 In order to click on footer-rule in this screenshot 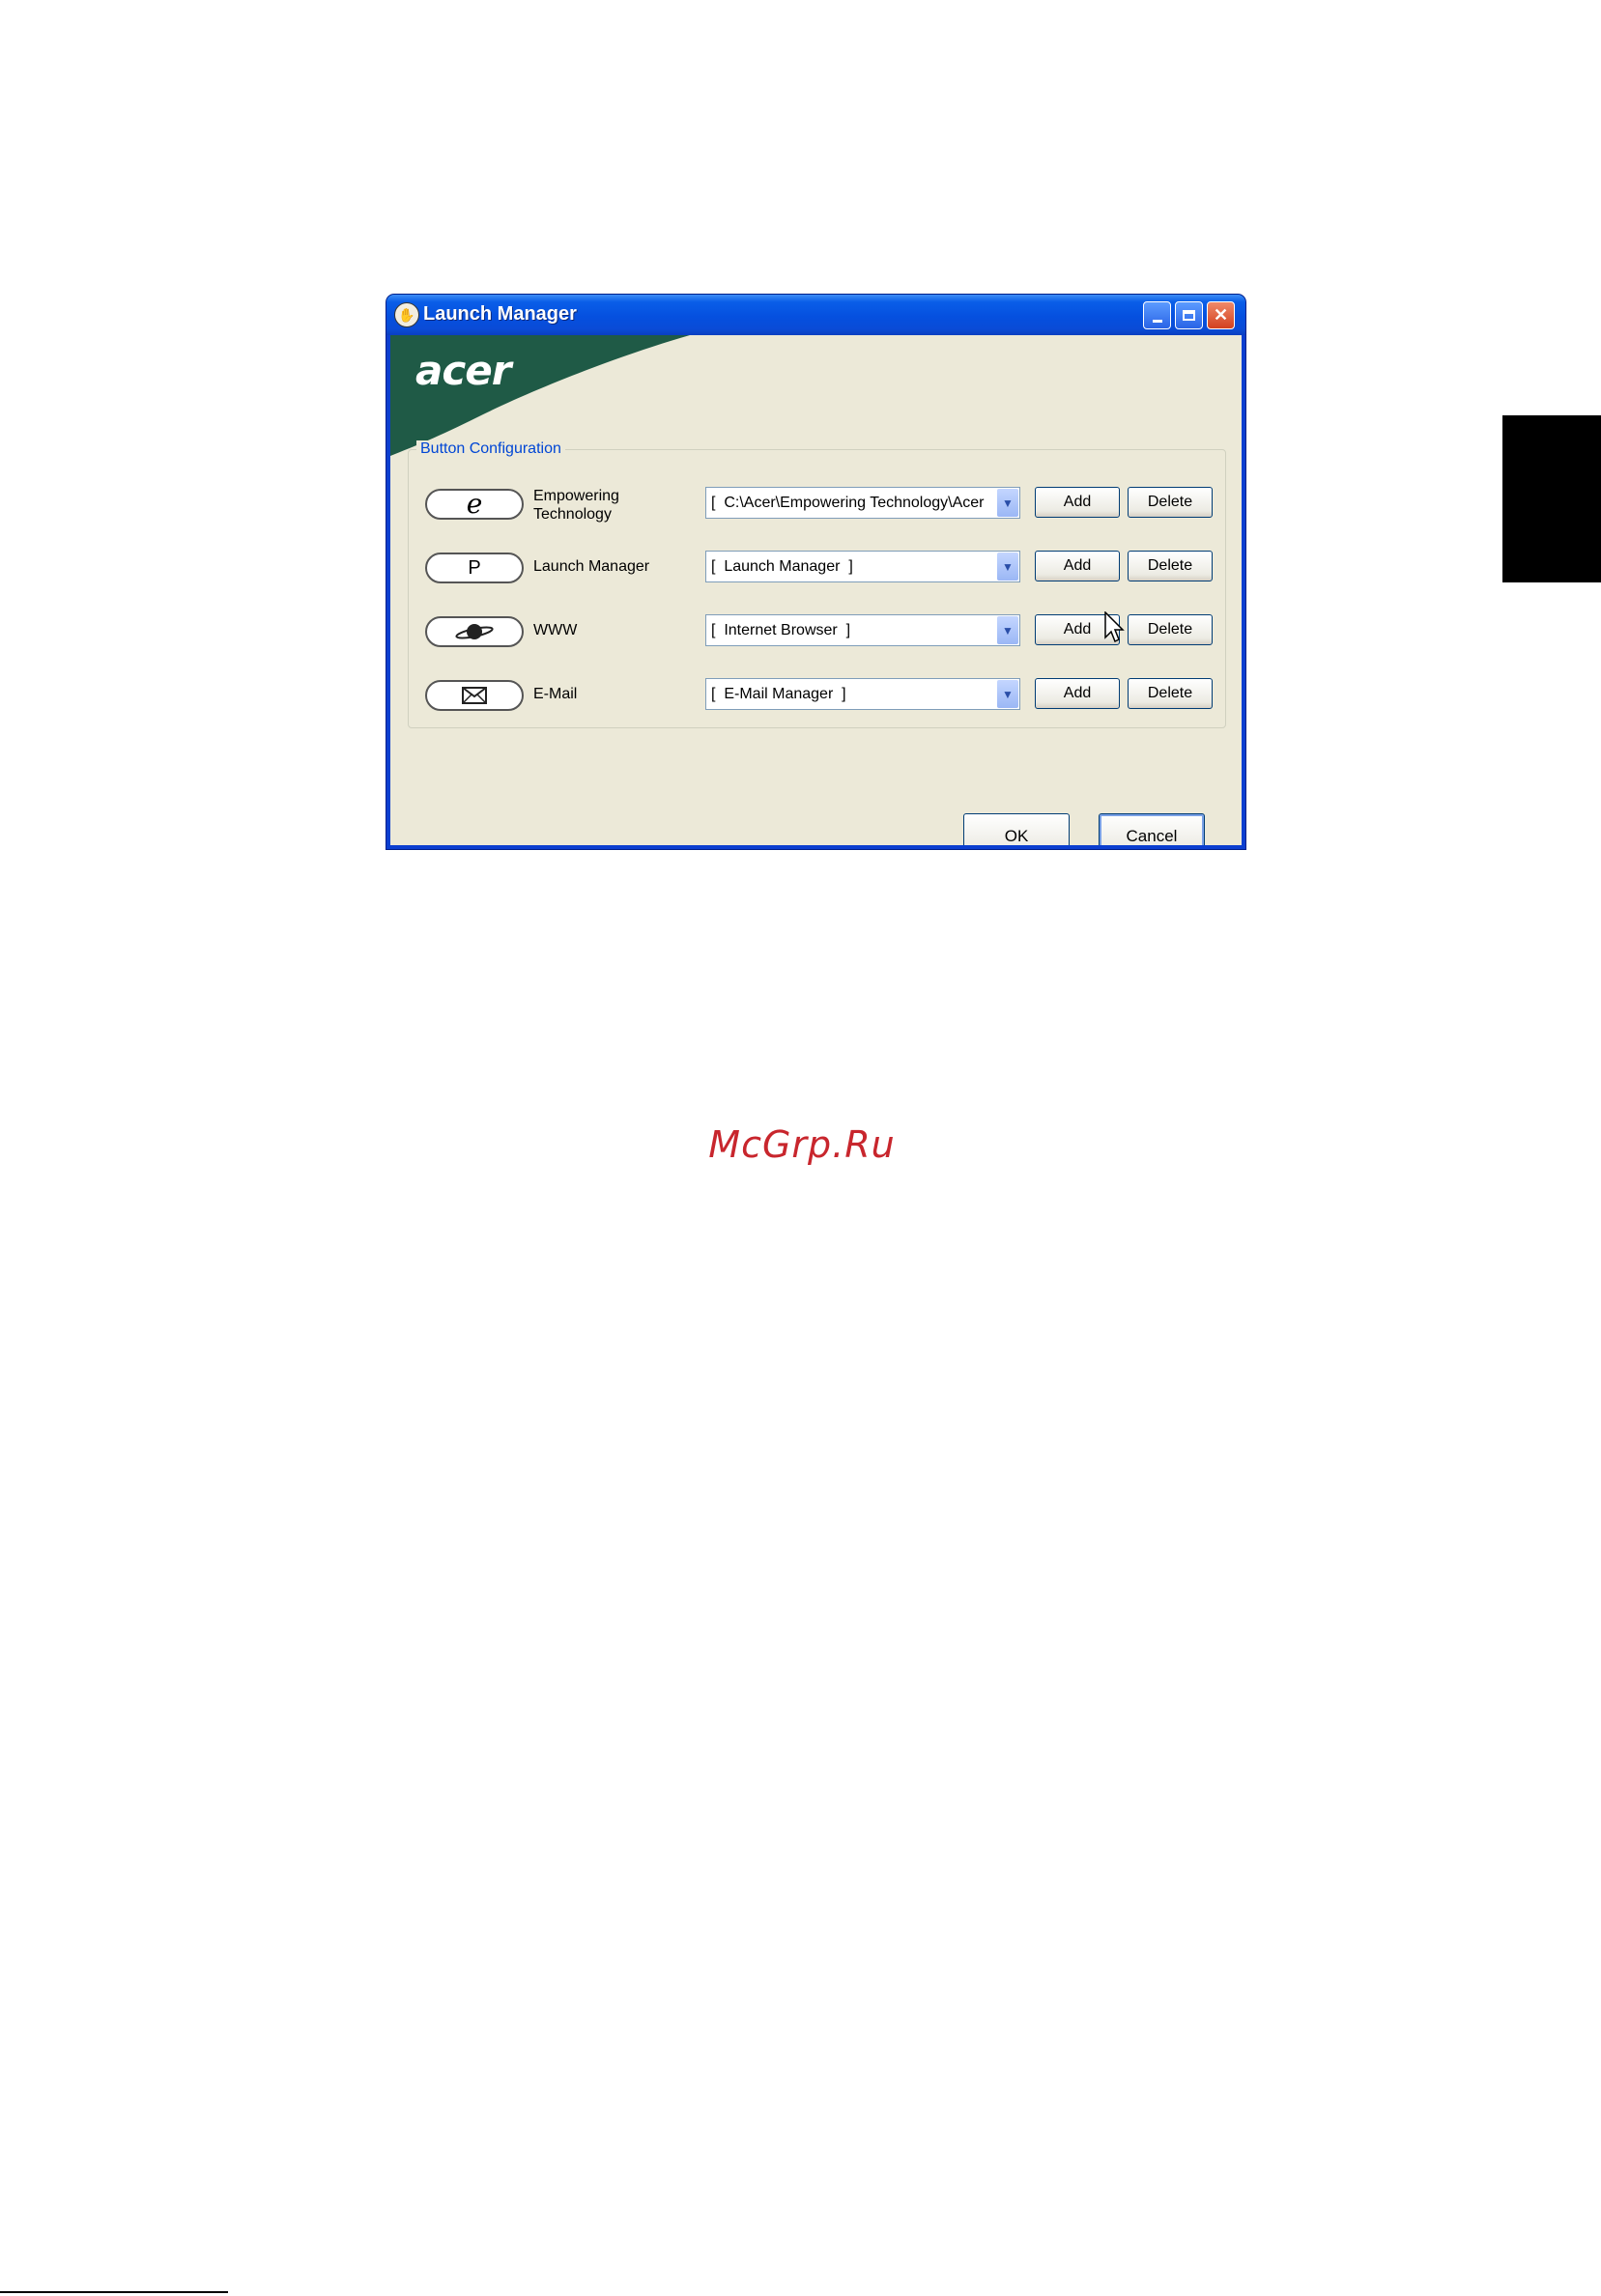, I will do `click(114, 2292)`.